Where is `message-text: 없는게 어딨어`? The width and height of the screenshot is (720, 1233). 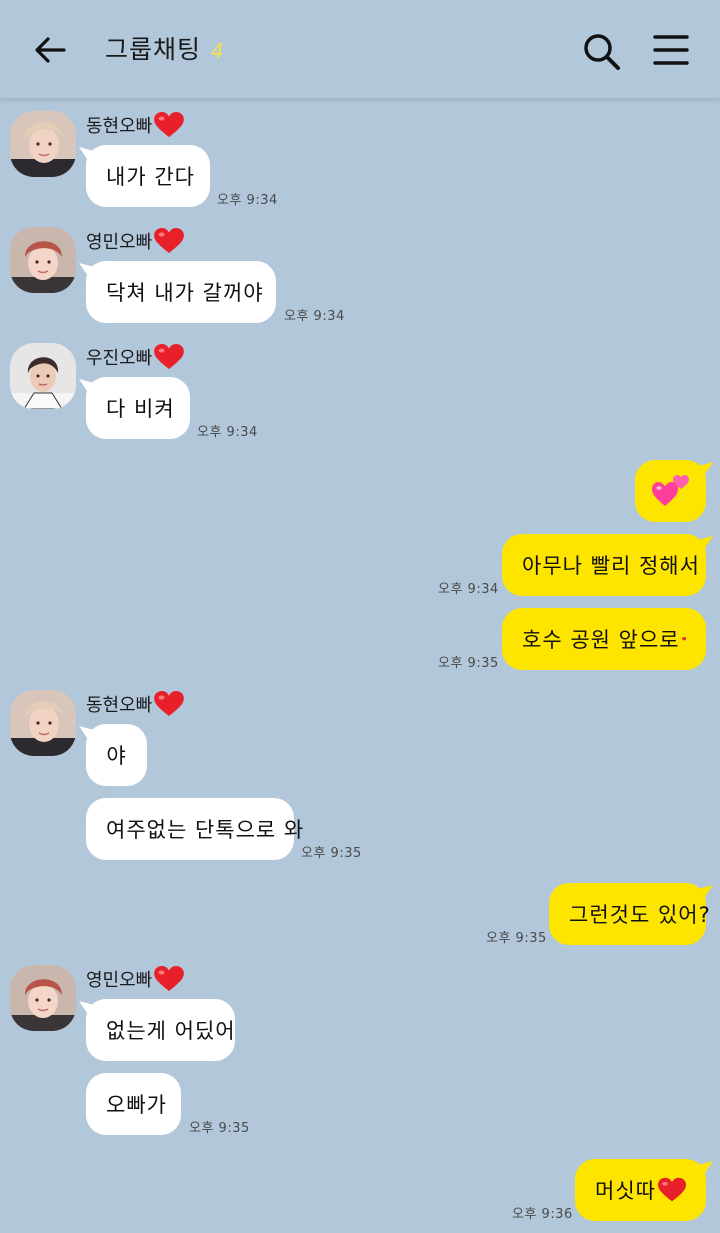
message-text: 없는게 어딨어 is located at coordinates (171, 1031).